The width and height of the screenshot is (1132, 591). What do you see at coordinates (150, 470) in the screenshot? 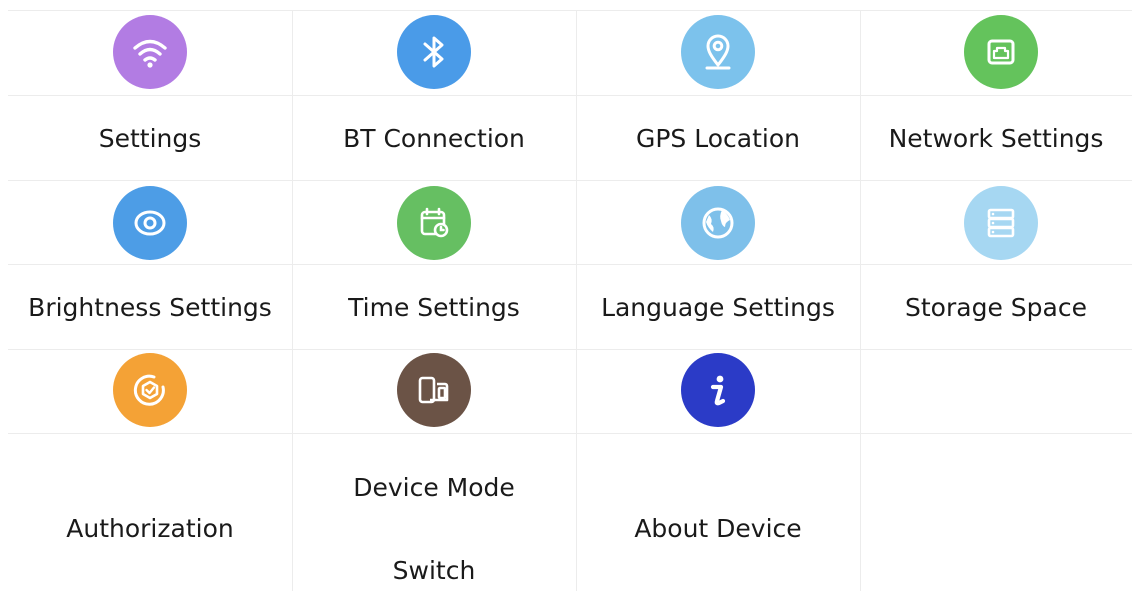
I see `tile-authorization: Authorization` at bounding box center [150, 470].